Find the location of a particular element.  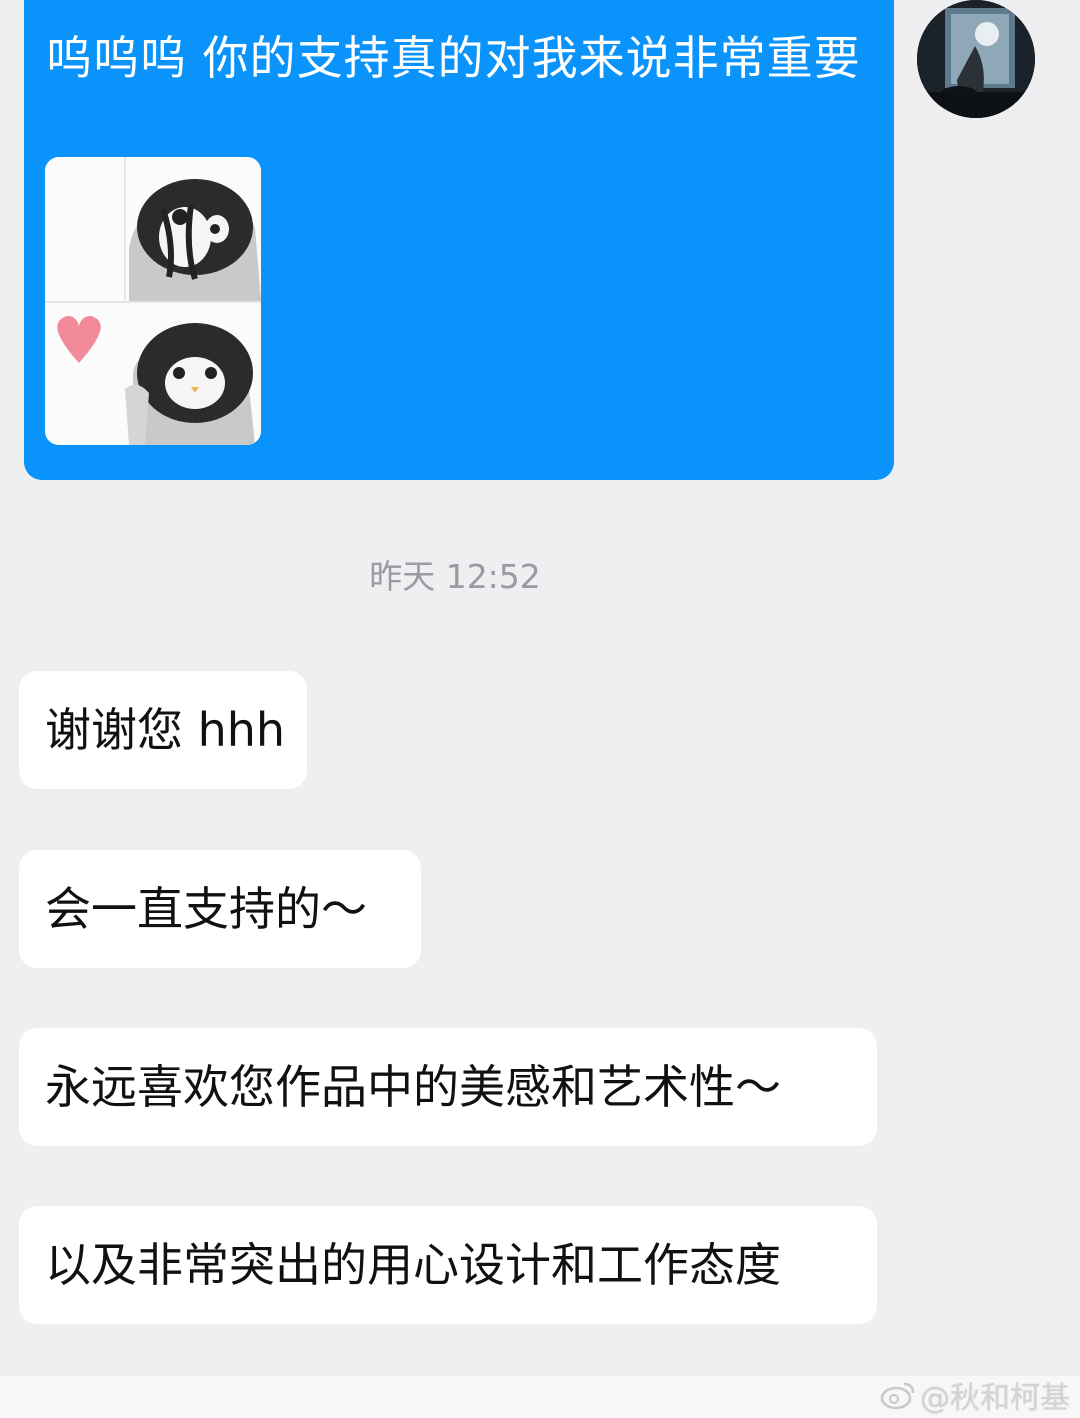

incoming-message-bubble: 以及非常突出的用心设计和工作态度 is located at coordinates (448, 1265).